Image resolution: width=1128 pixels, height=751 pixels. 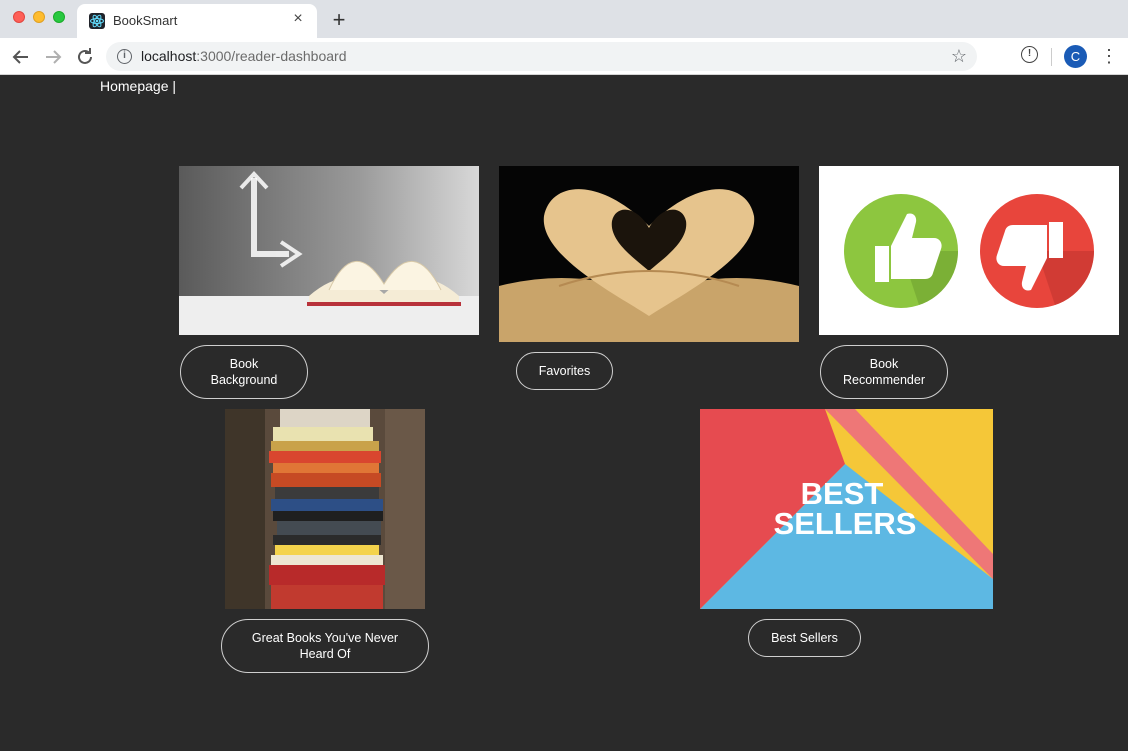 I want to click on book-recommender-button: Book Recommender, so click(x=884, y=372).